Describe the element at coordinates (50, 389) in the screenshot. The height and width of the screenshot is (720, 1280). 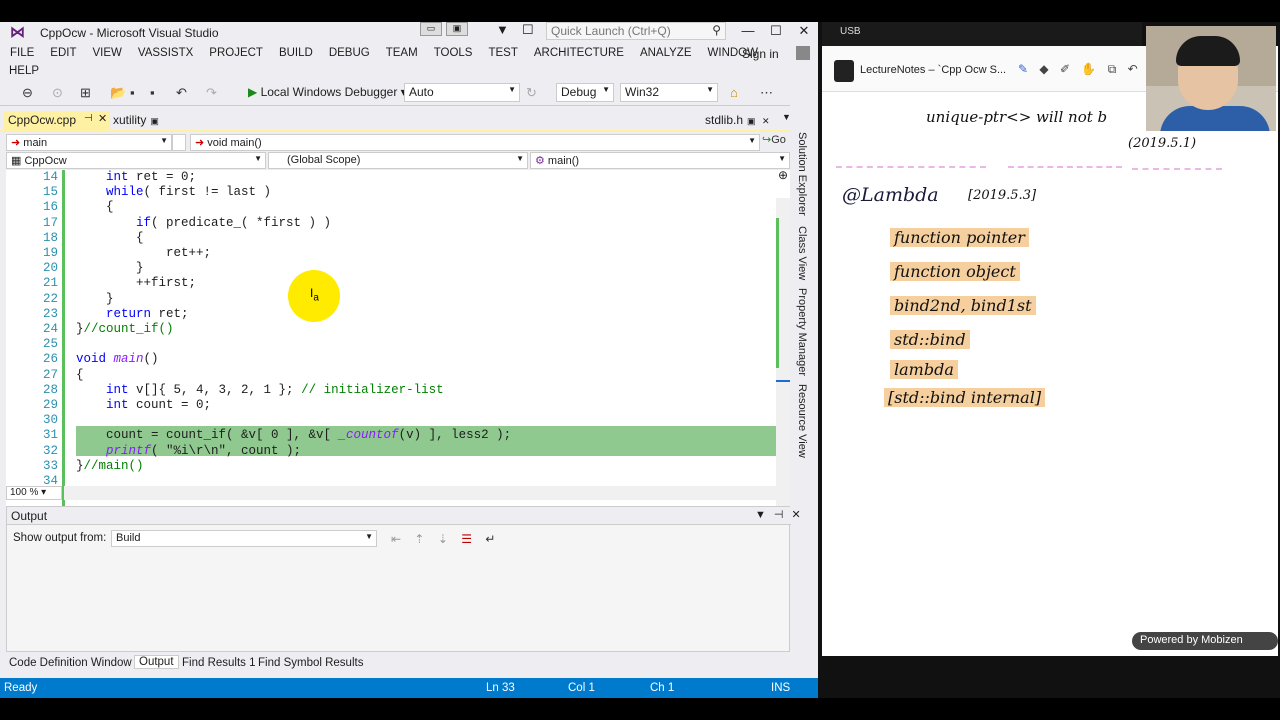
I see `line-number: 28` at that location.